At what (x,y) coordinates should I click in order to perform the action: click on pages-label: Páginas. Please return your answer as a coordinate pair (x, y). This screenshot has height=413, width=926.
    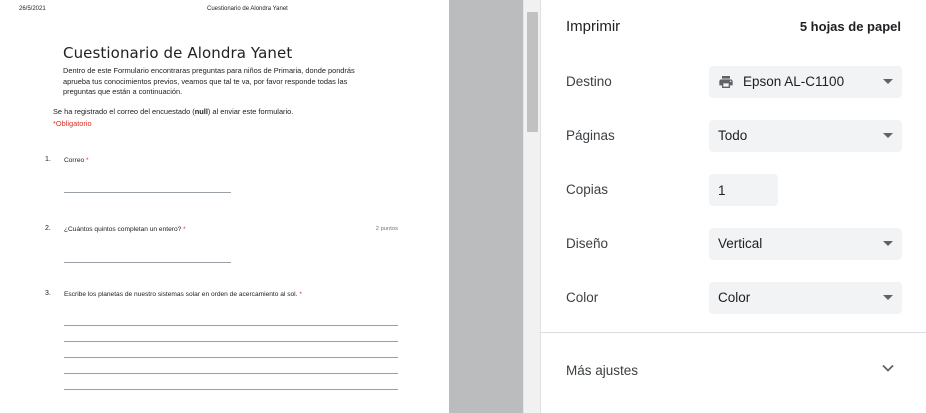
    Looking at the image, I should click on (590, 135).